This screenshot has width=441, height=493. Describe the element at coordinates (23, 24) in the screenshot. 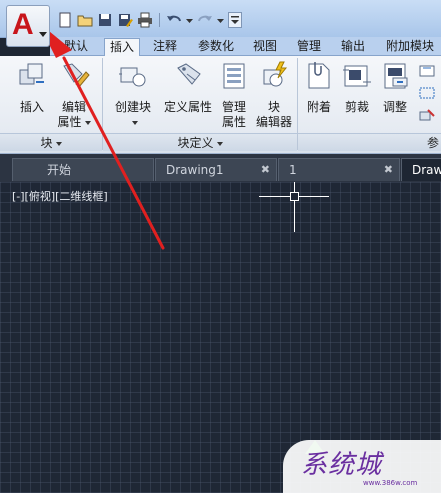

I see `autocad-logo-icon: A` at that location.